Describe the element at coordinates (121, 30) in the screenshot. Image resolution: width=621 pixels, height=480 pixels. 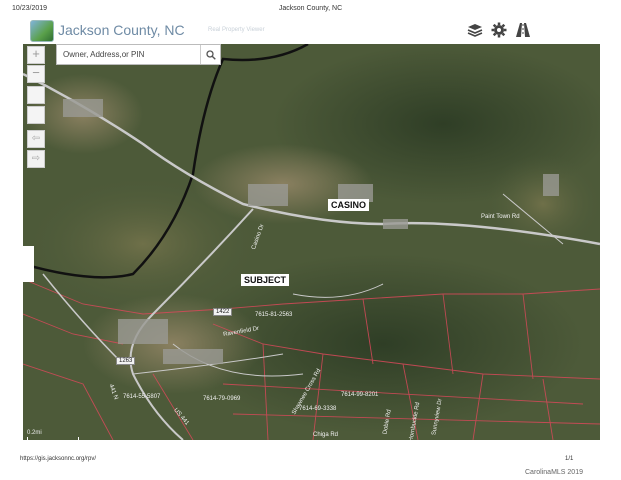
I see `app-title: Jackson County, NC` at that location.